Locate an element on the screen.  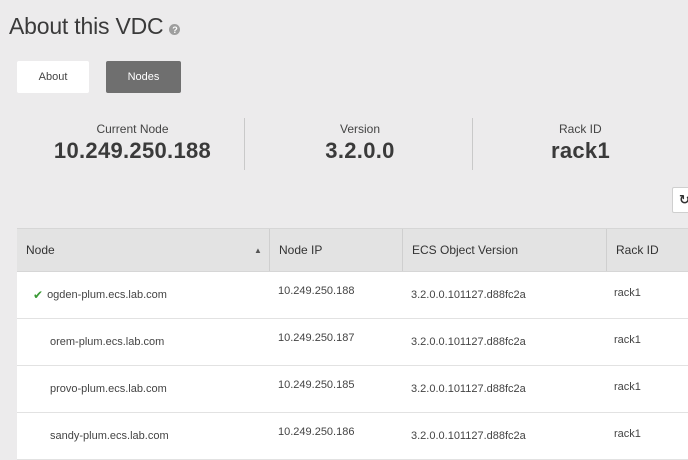
column-header-node: Node is located at coordinates (143, 250).